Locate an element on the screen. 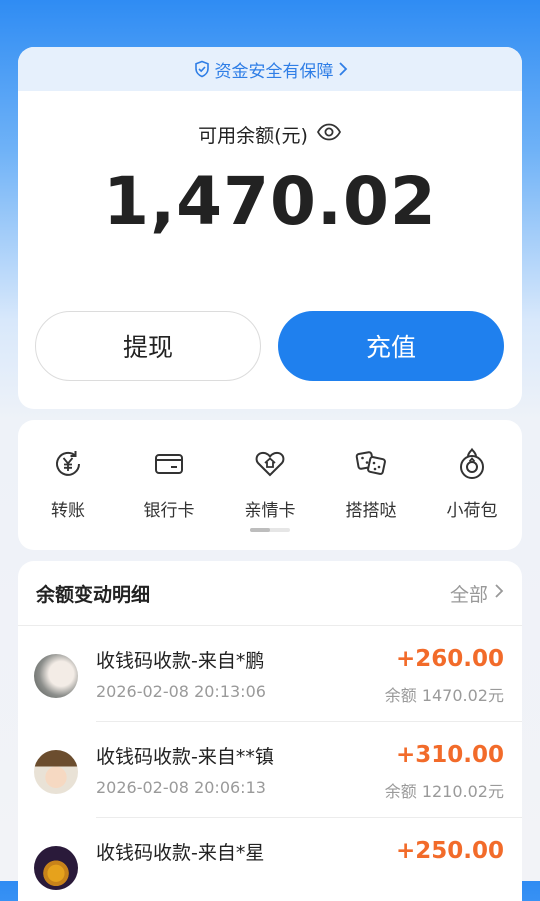  fund-safety-text: 资金安全有保障 is located at coordinates (274, 71).